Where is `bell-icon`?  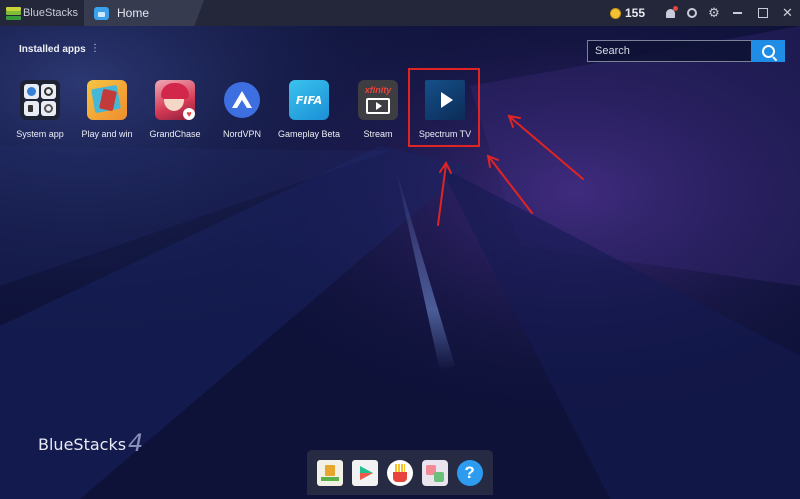
bell-icon is located at coordinates (671, 11).